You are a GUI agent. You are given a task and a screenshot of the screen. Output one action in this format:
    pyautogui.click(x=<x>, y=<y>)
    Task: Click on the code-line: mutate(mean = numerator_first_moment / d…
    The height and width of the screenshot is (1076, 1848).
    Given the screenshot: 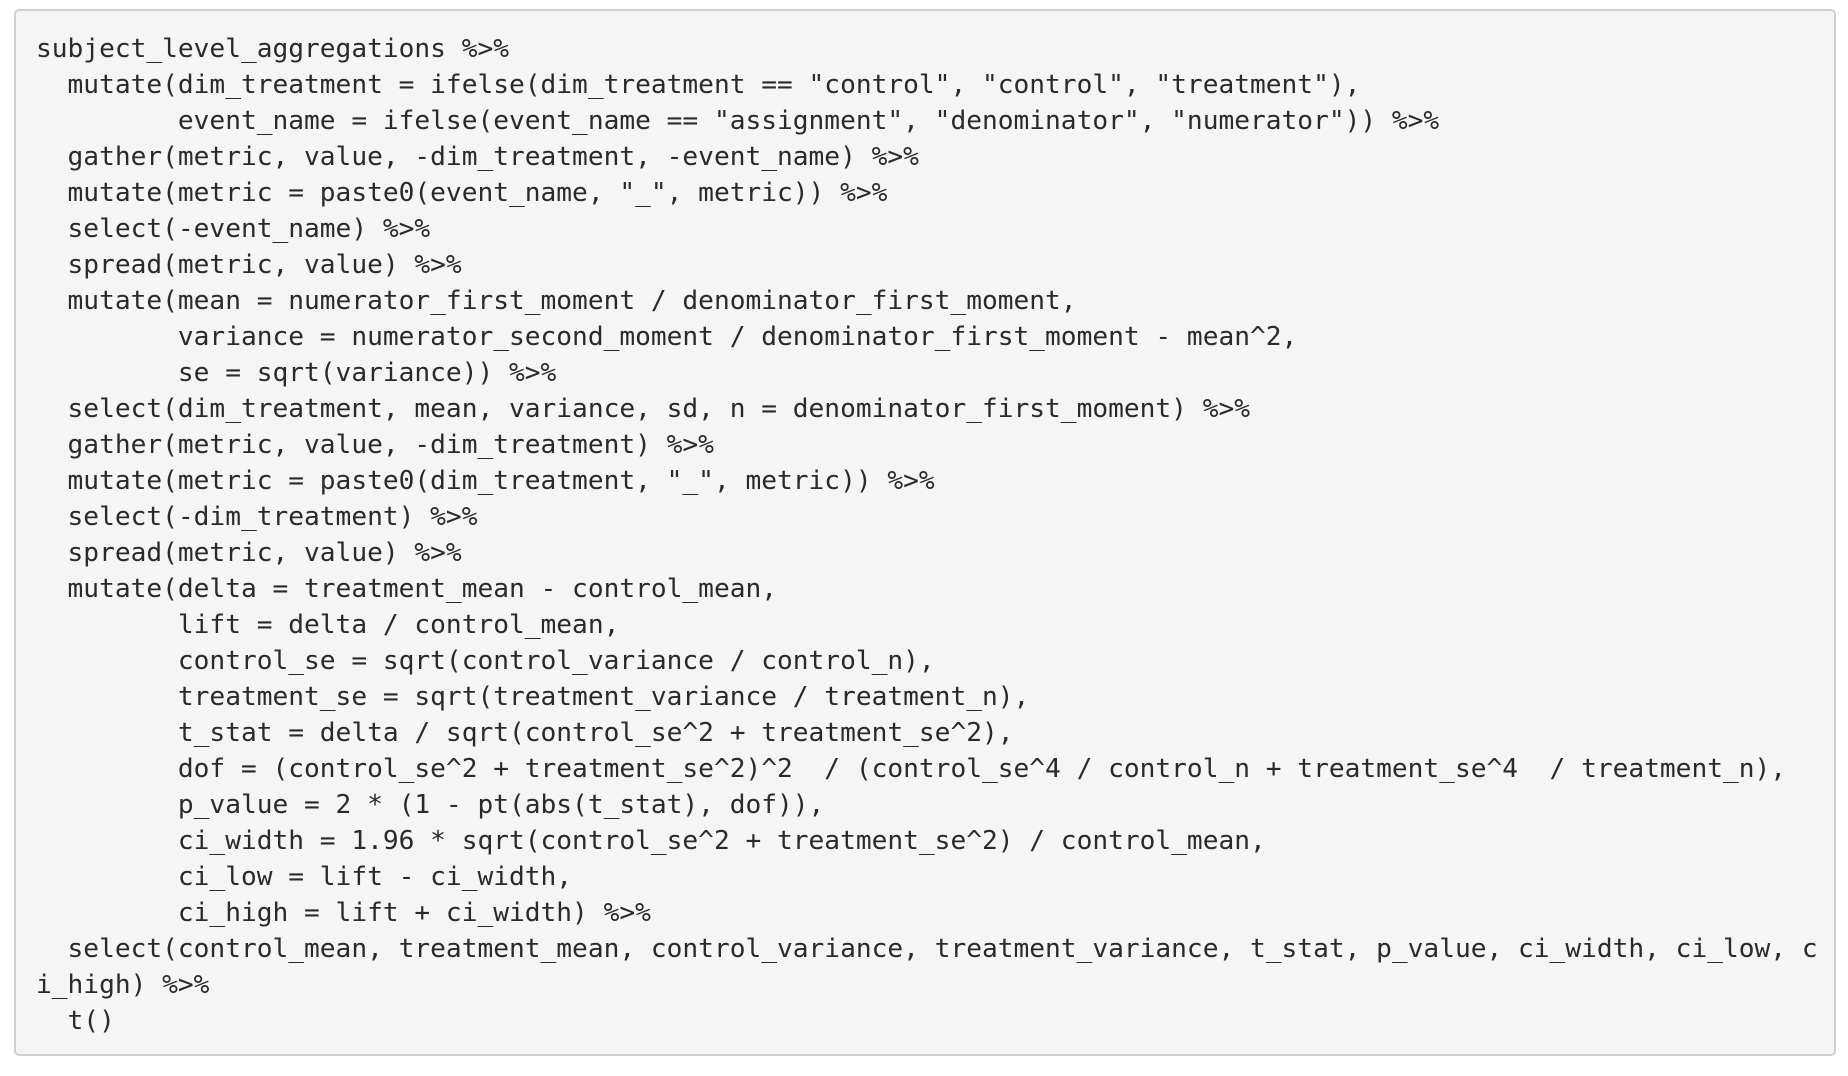 What is the action you would take?
    pyautogui.click(x=556, y=301)
    